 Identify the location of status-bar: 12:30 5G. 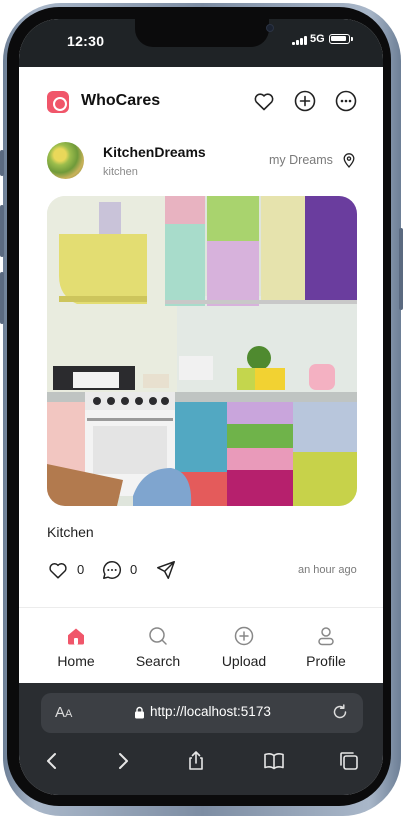
(201, 43).